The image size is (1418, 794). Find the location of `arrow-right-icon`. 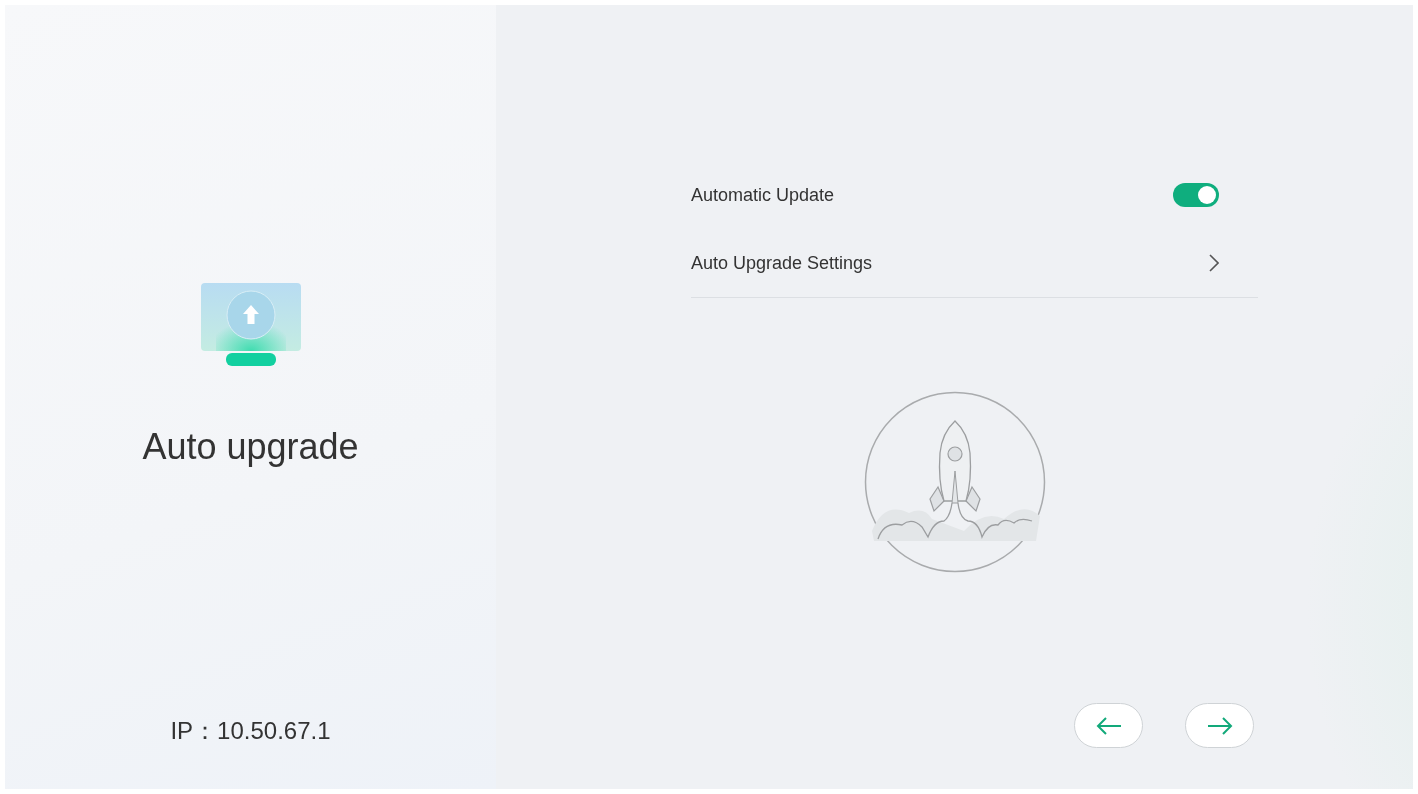

arrow-right-icon is located at coordinates (1219, 725).